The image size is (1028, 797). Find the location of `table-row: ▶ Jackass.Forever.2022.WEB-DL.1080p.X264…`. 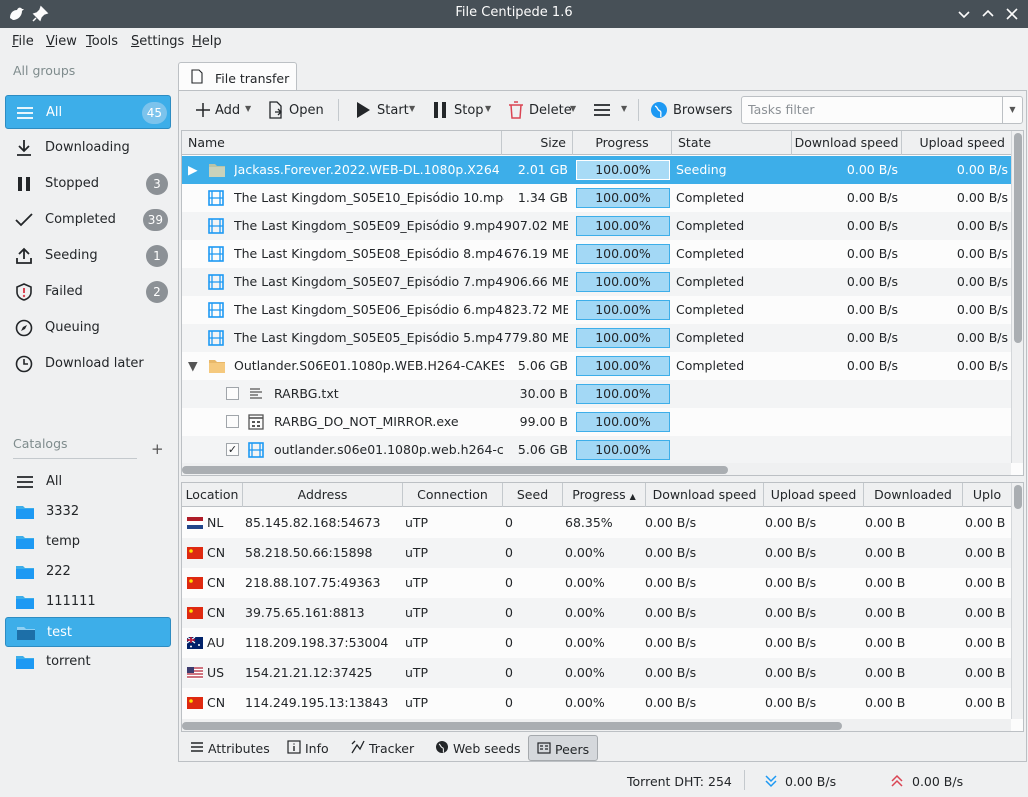

table-row: ▶ Jackass.Forever.2022.WEB-DL.1080p.X264… is located at coordinates (596, 170).